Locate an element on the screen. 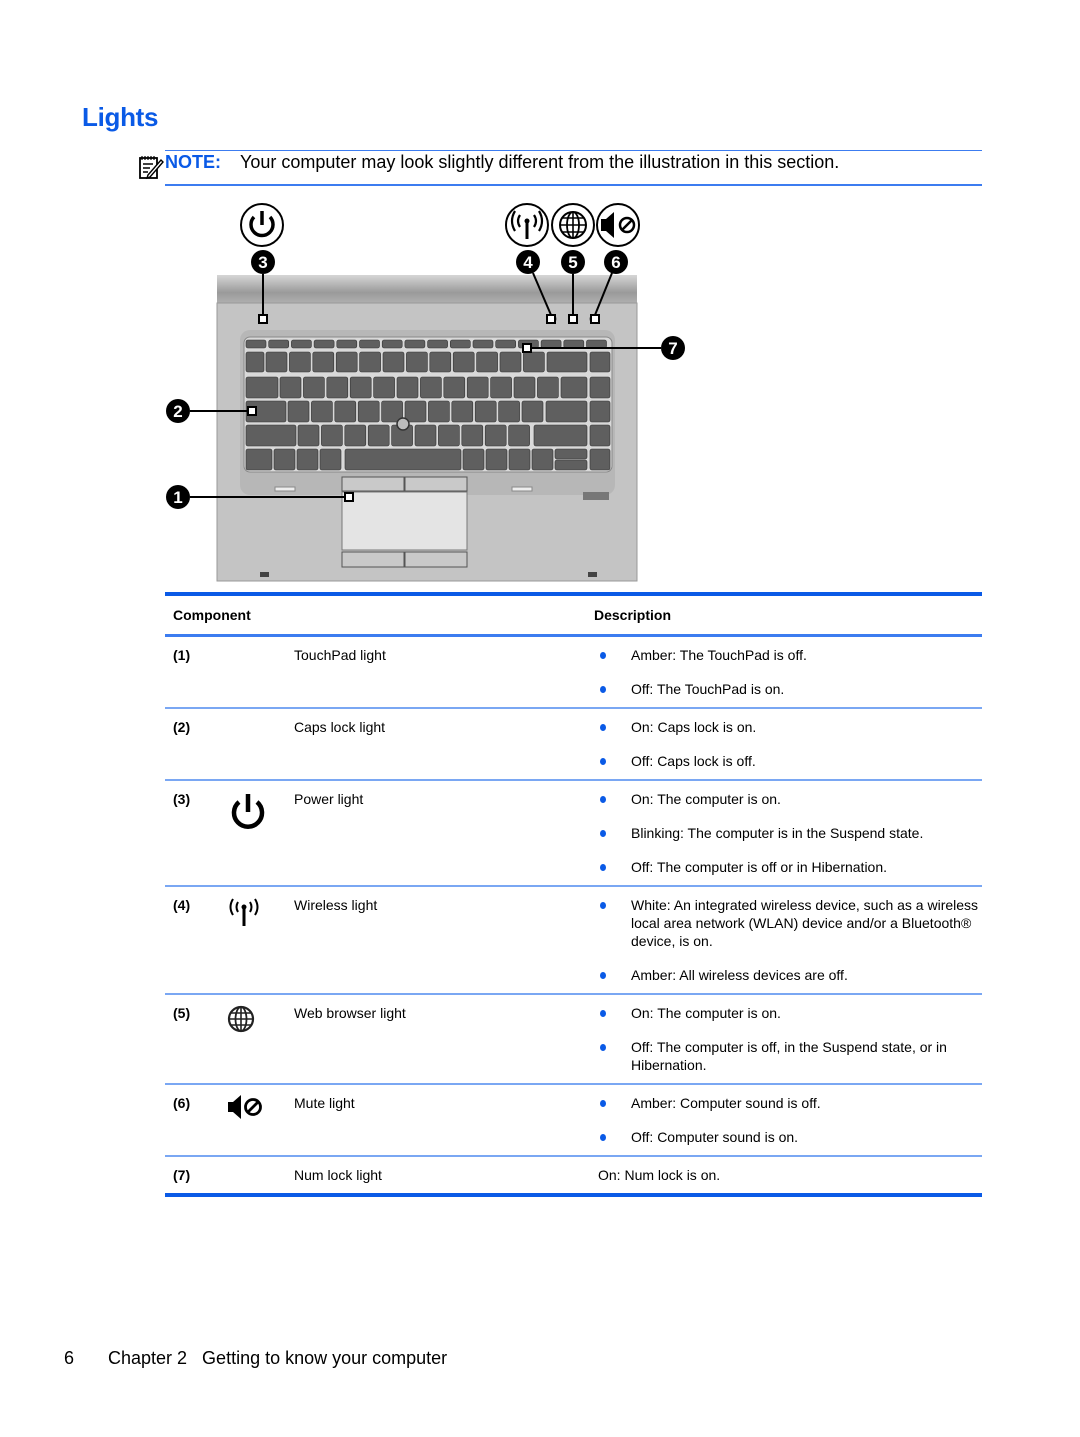  table-header-row: Component Description is located at coordinates (573, 615).